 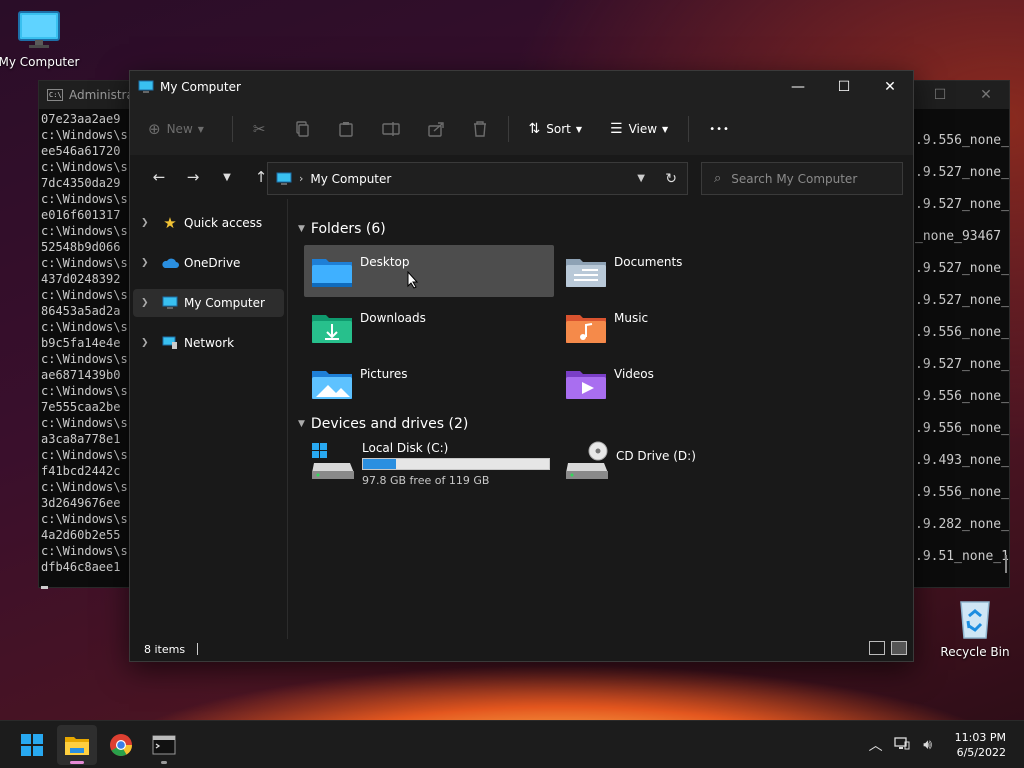 I want to click on videos-folder-icon, so click(x=586, y=385).